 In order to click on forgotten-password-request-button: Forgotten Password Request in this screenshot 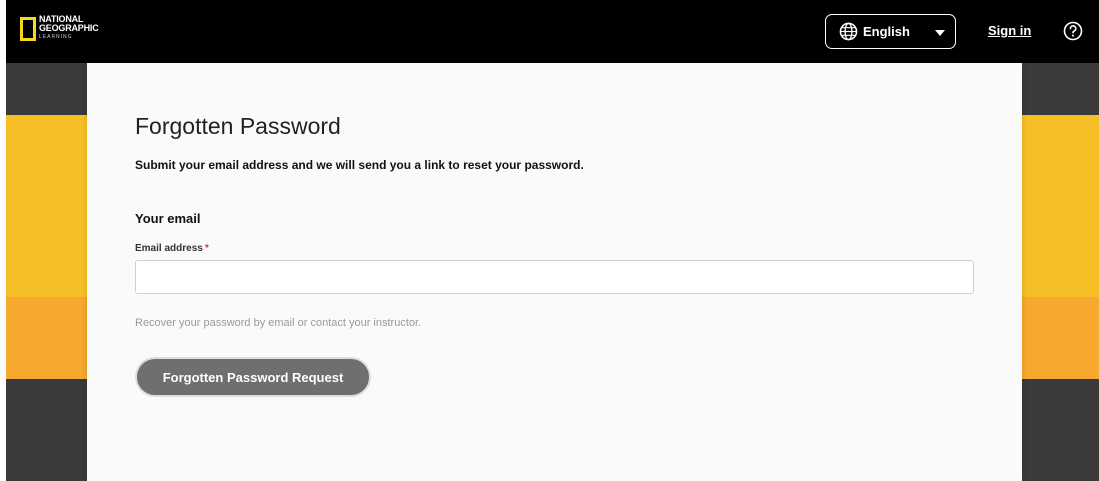, I will do `click(253, 377)`.